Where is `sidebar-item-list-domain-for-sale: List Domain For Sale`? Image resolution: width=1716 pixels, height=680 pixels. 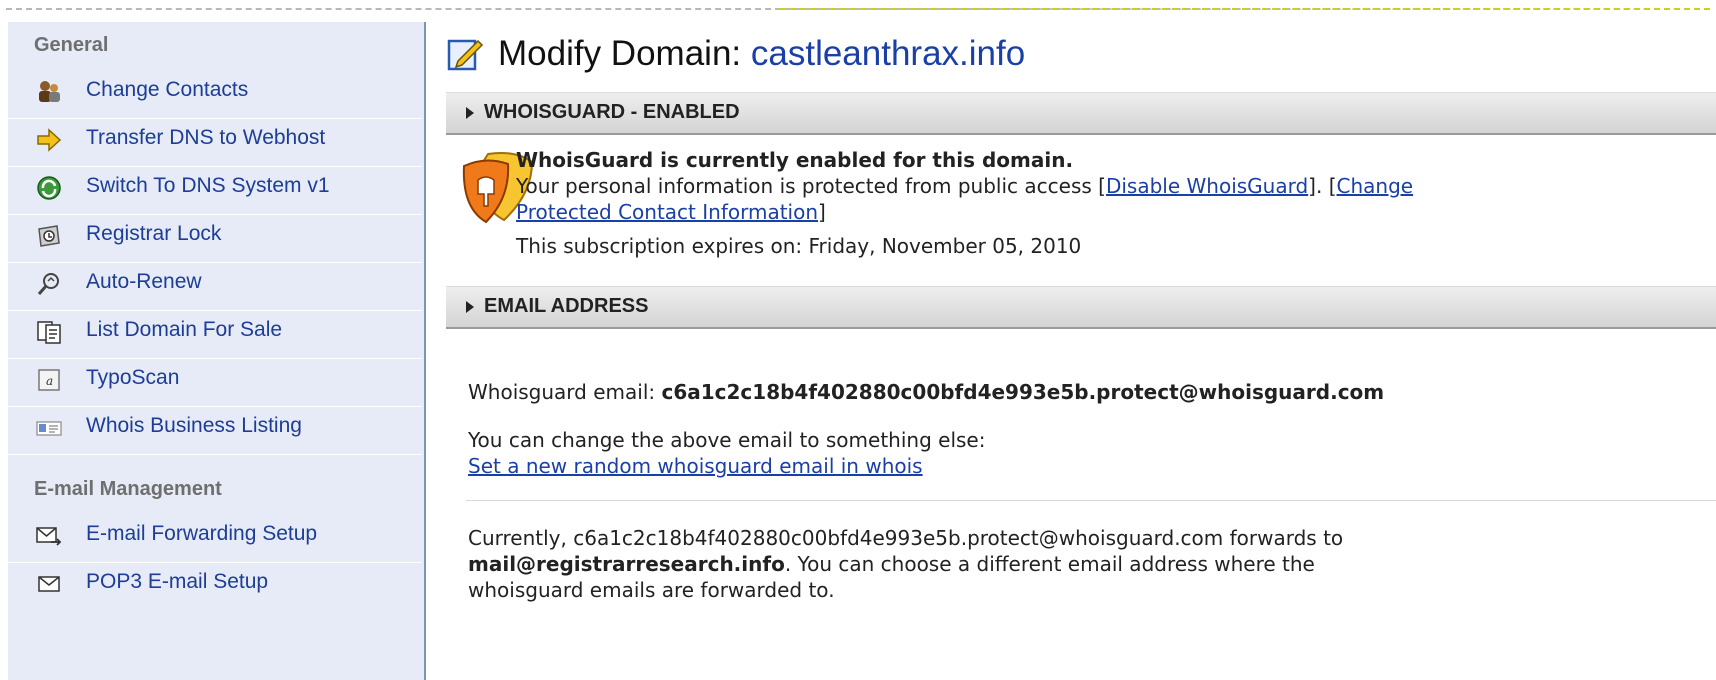
sidebar-item-list-domain-for-sale: List Domain For Sale is located at coordinates (215, 332).